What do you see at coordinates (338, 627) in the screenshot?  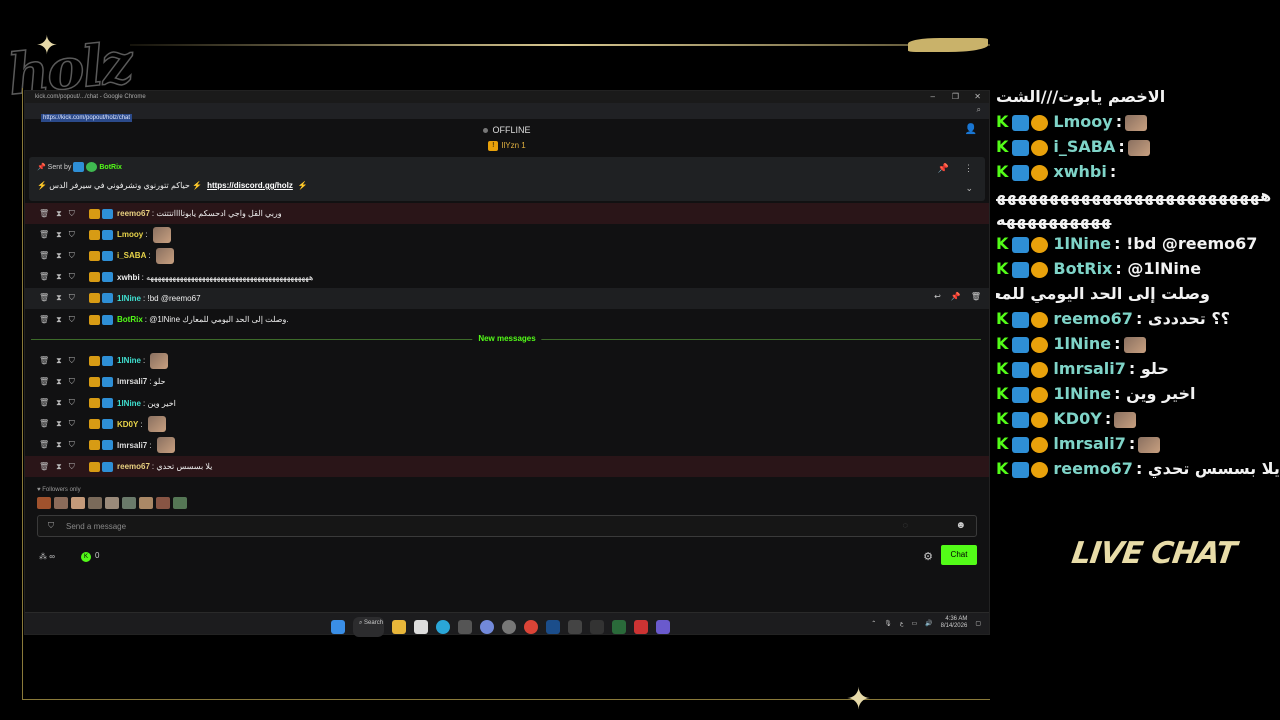 I see `windows-start-icon` at bounding box center [338, 627].